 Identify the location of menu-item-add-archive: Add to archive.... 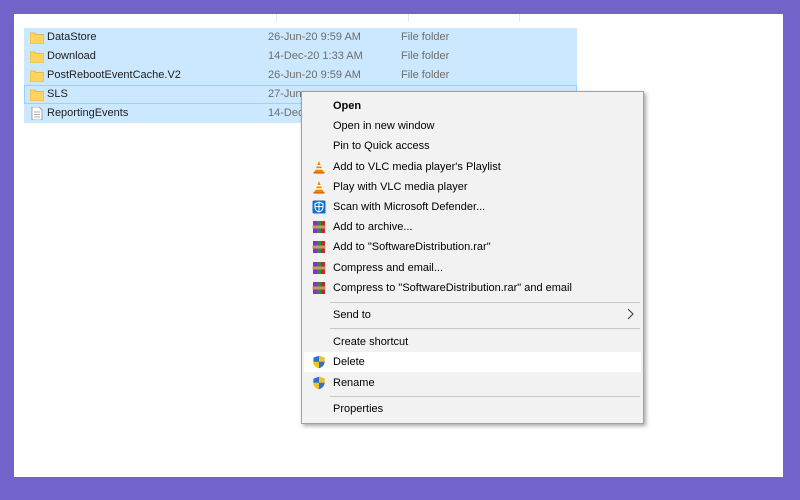
(472, 227).